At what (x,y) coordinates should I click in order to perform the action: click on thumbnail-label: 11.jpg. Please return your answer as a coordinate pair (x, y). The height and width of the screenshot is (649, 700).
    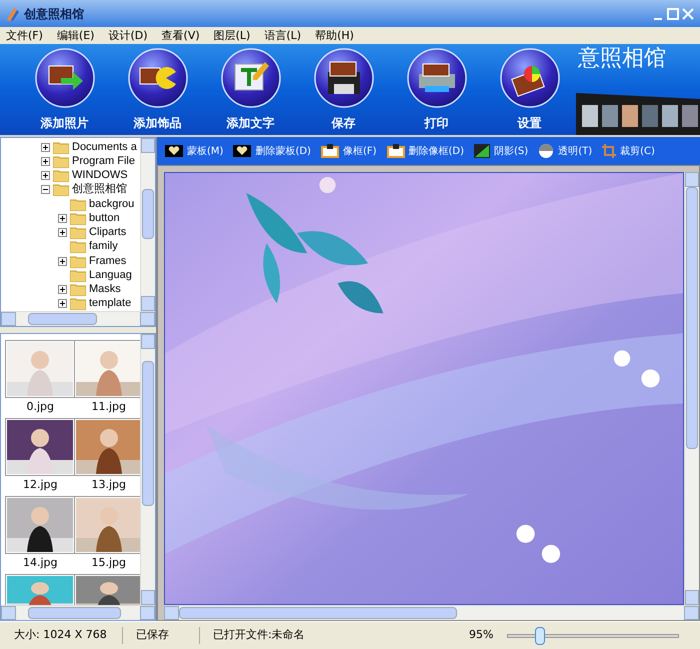
    Looking at the image, I should click on (108, 406).